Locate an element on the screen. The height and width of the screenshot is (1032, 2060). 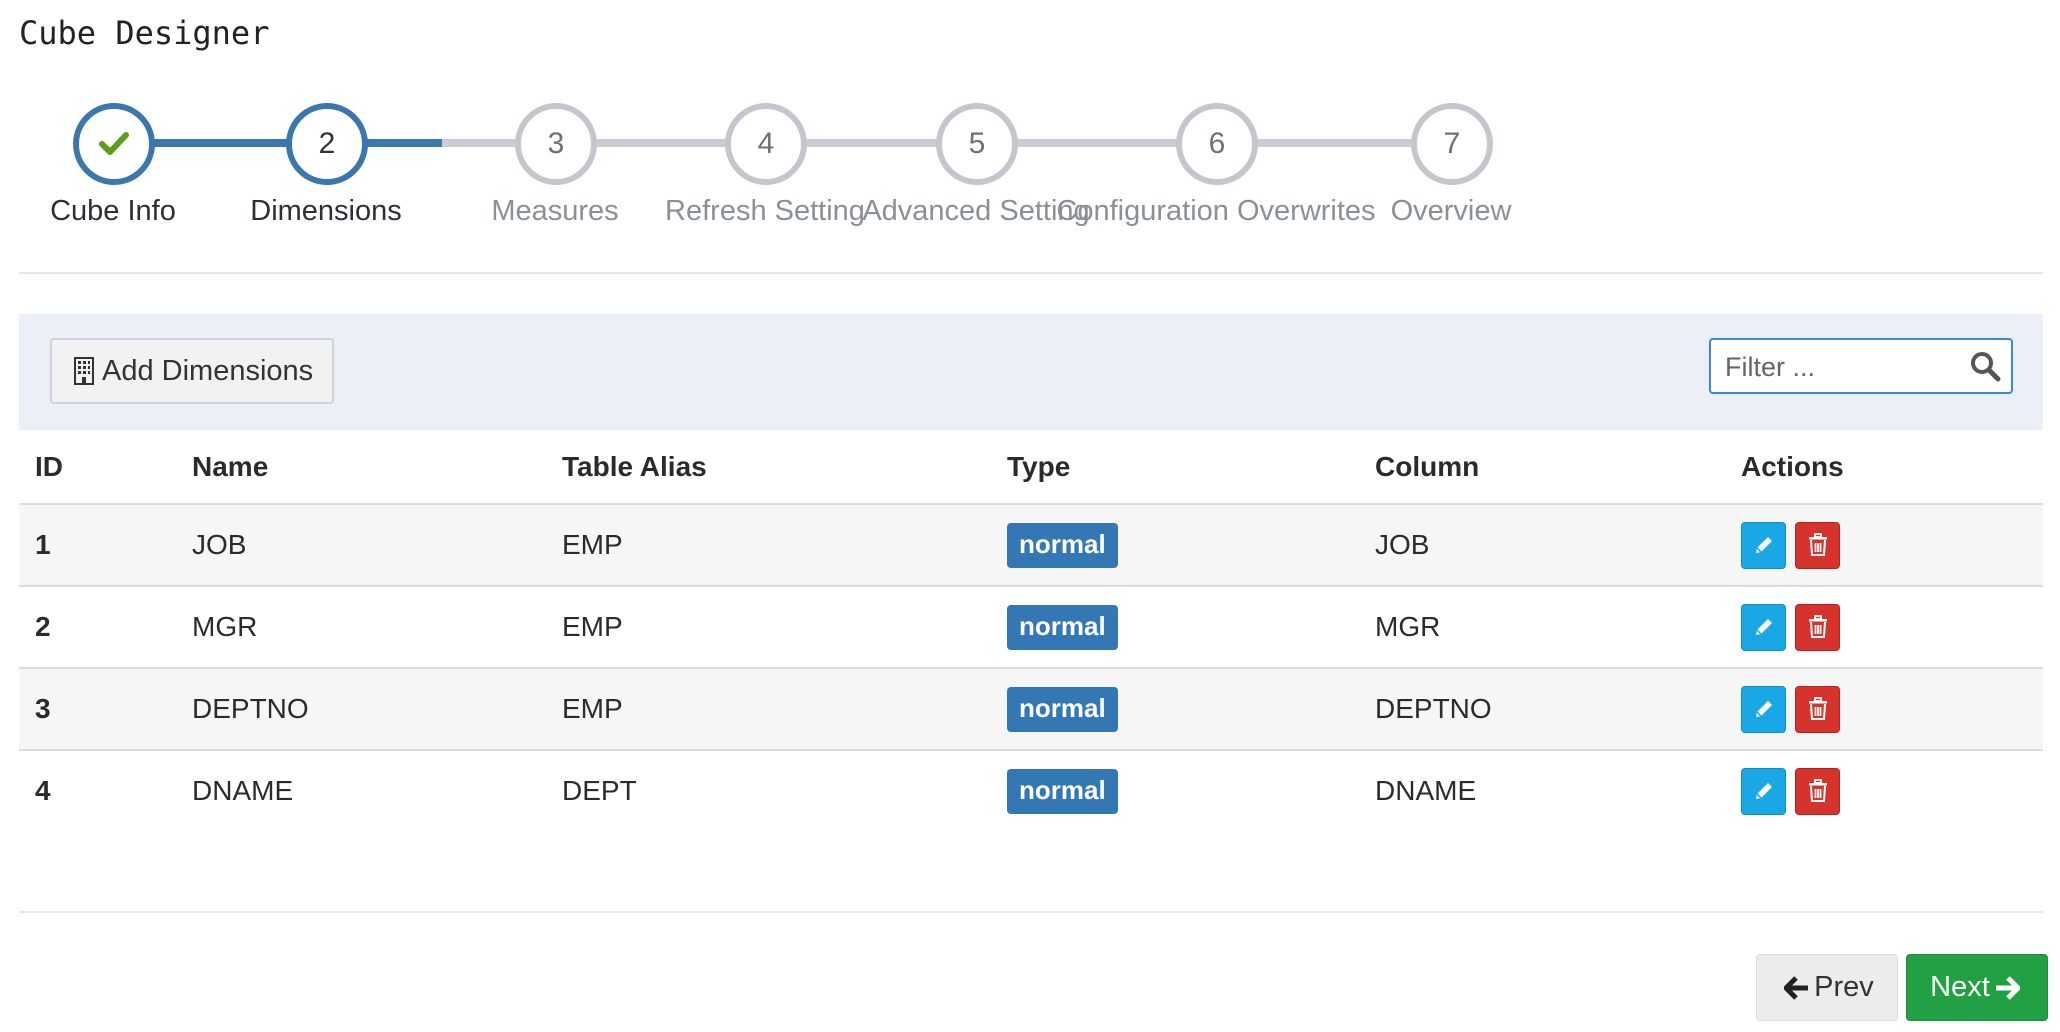
table-row: 2 MGR EMP normal MGR is located at coordinates (1031, 626).